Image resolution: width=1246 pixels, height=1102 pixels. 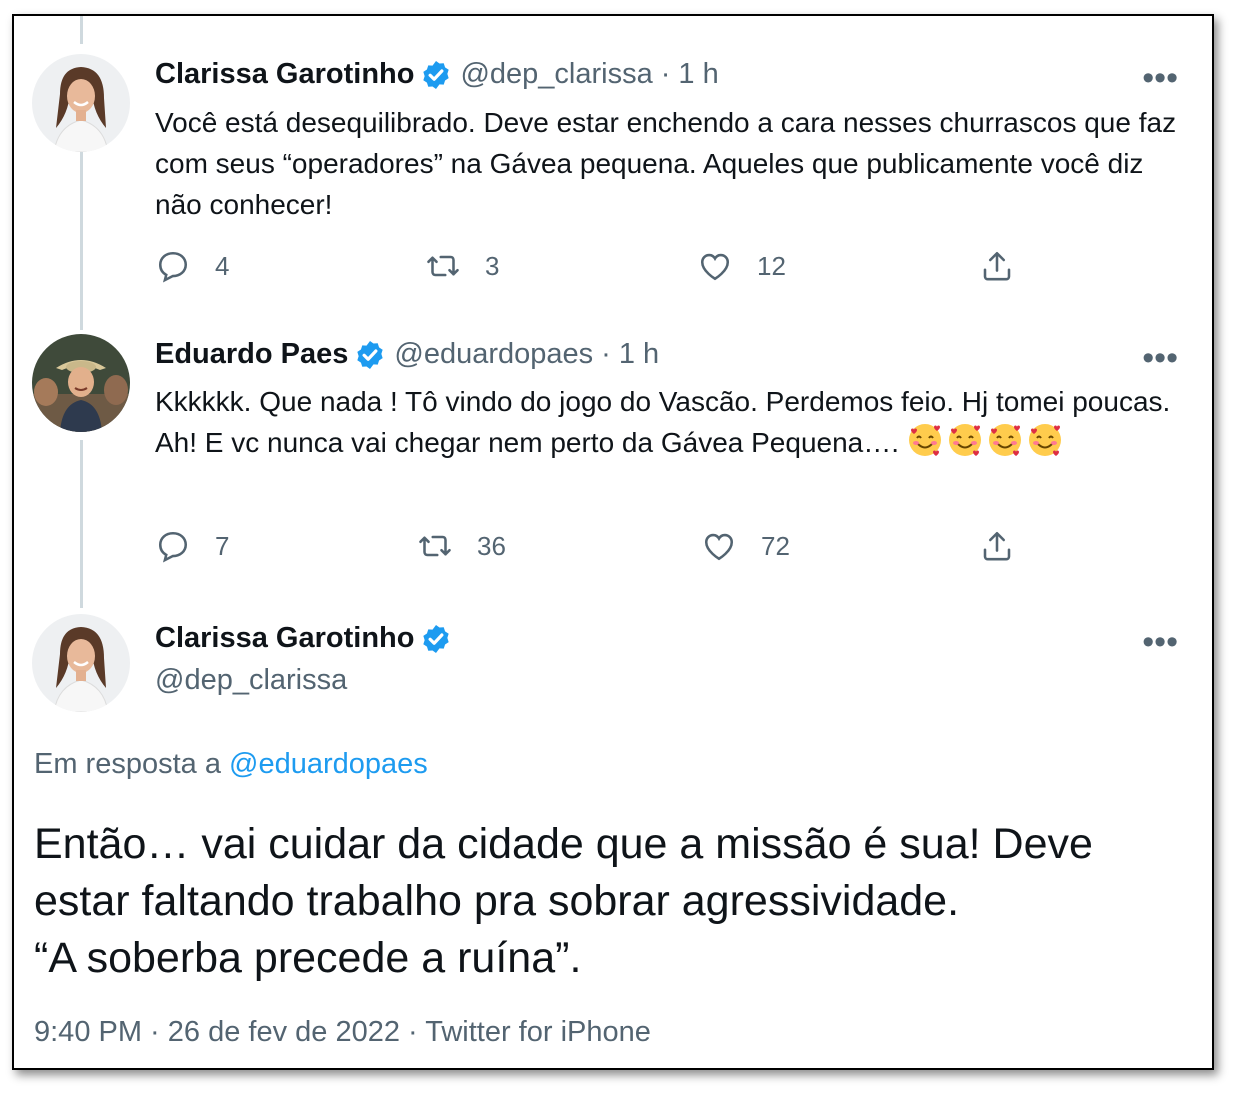 I want to click on retweet-button: 3, so click(x=462, y=266).